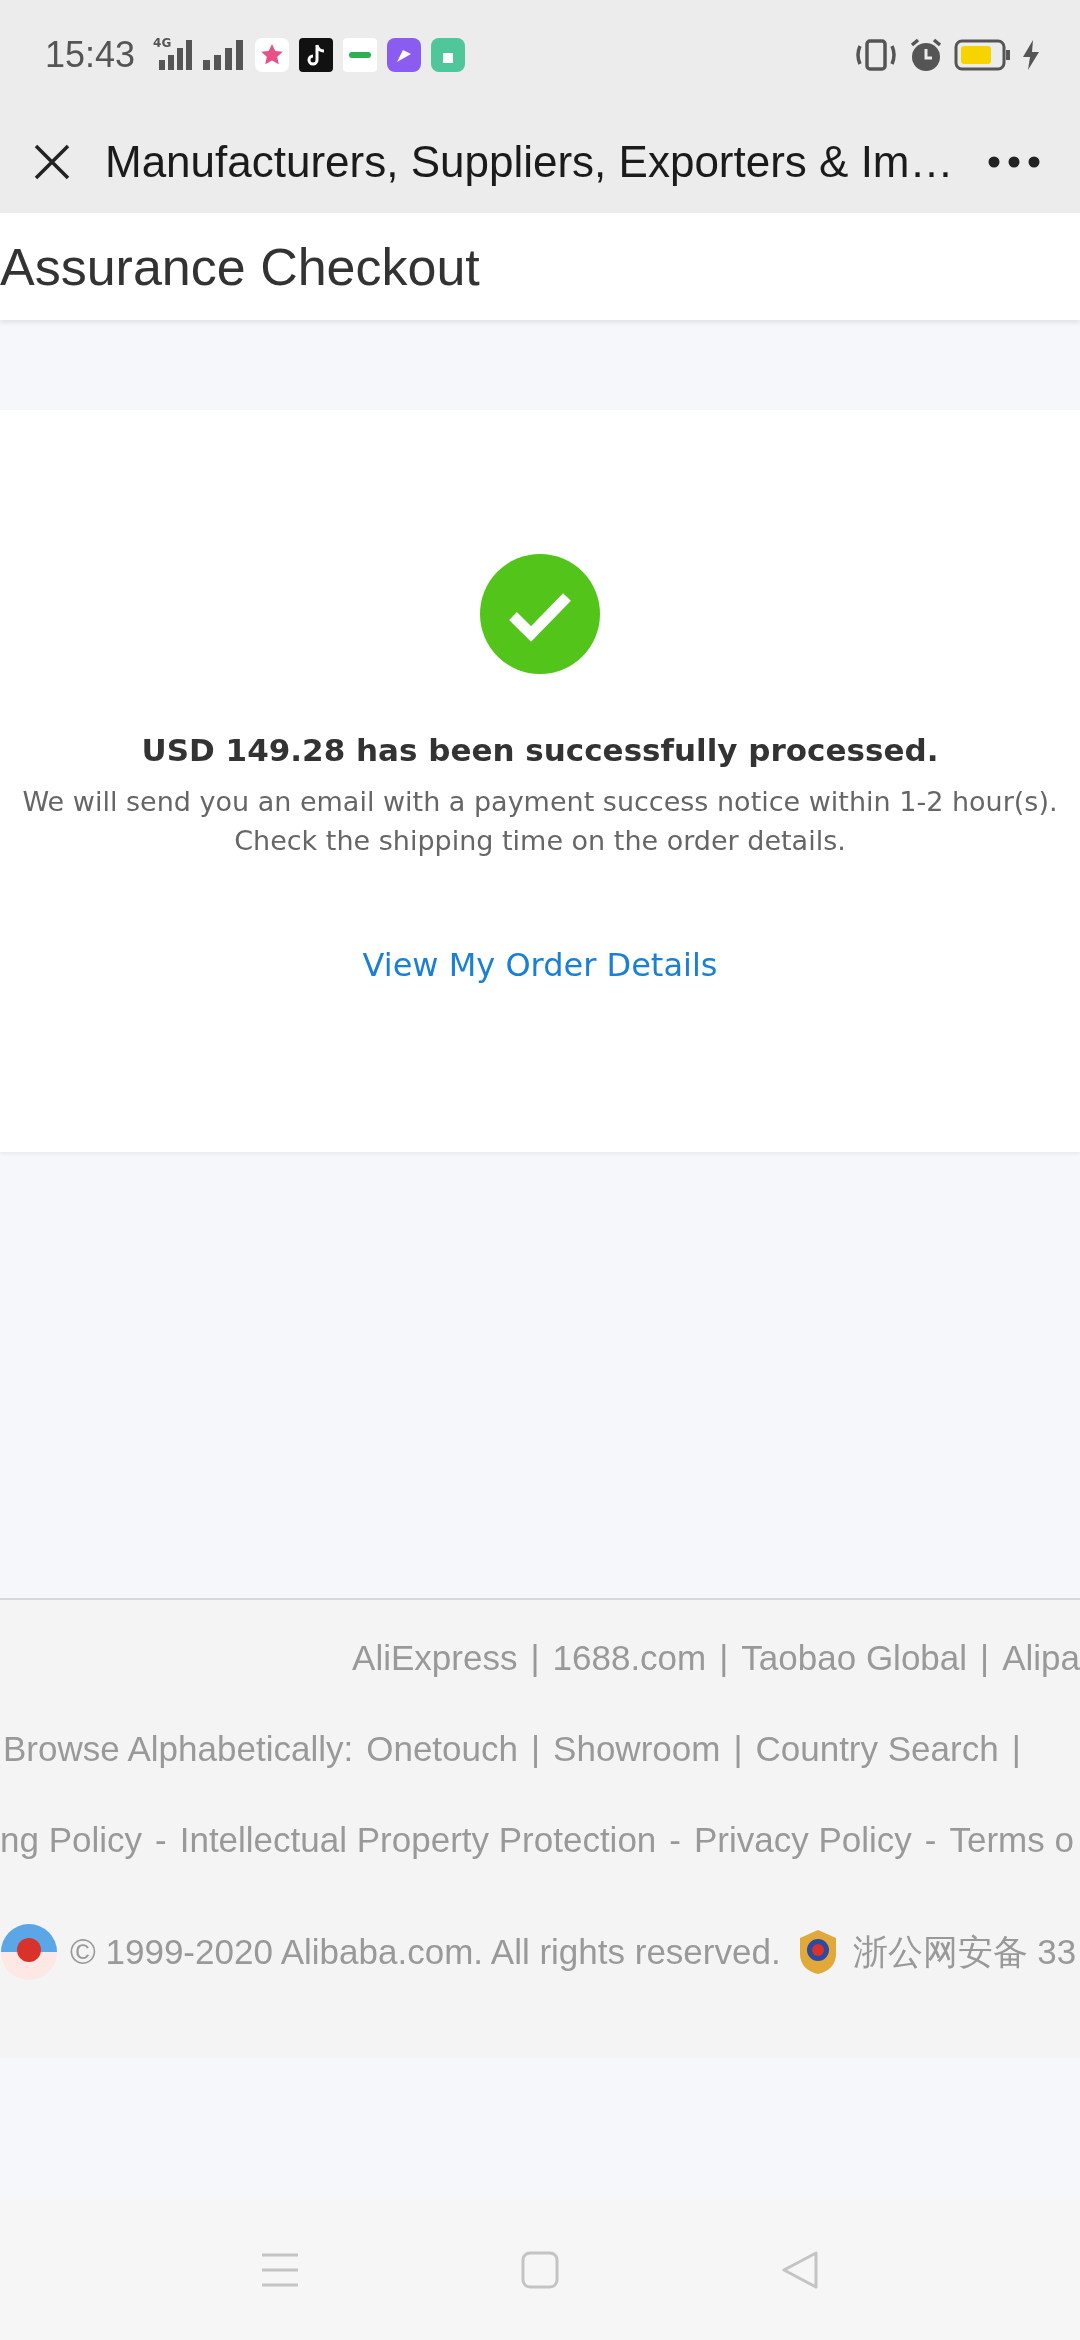 Image resolution: width=1080 pixels, height=2340 pixels. I want to click on battery-icon, so click(983, 55).